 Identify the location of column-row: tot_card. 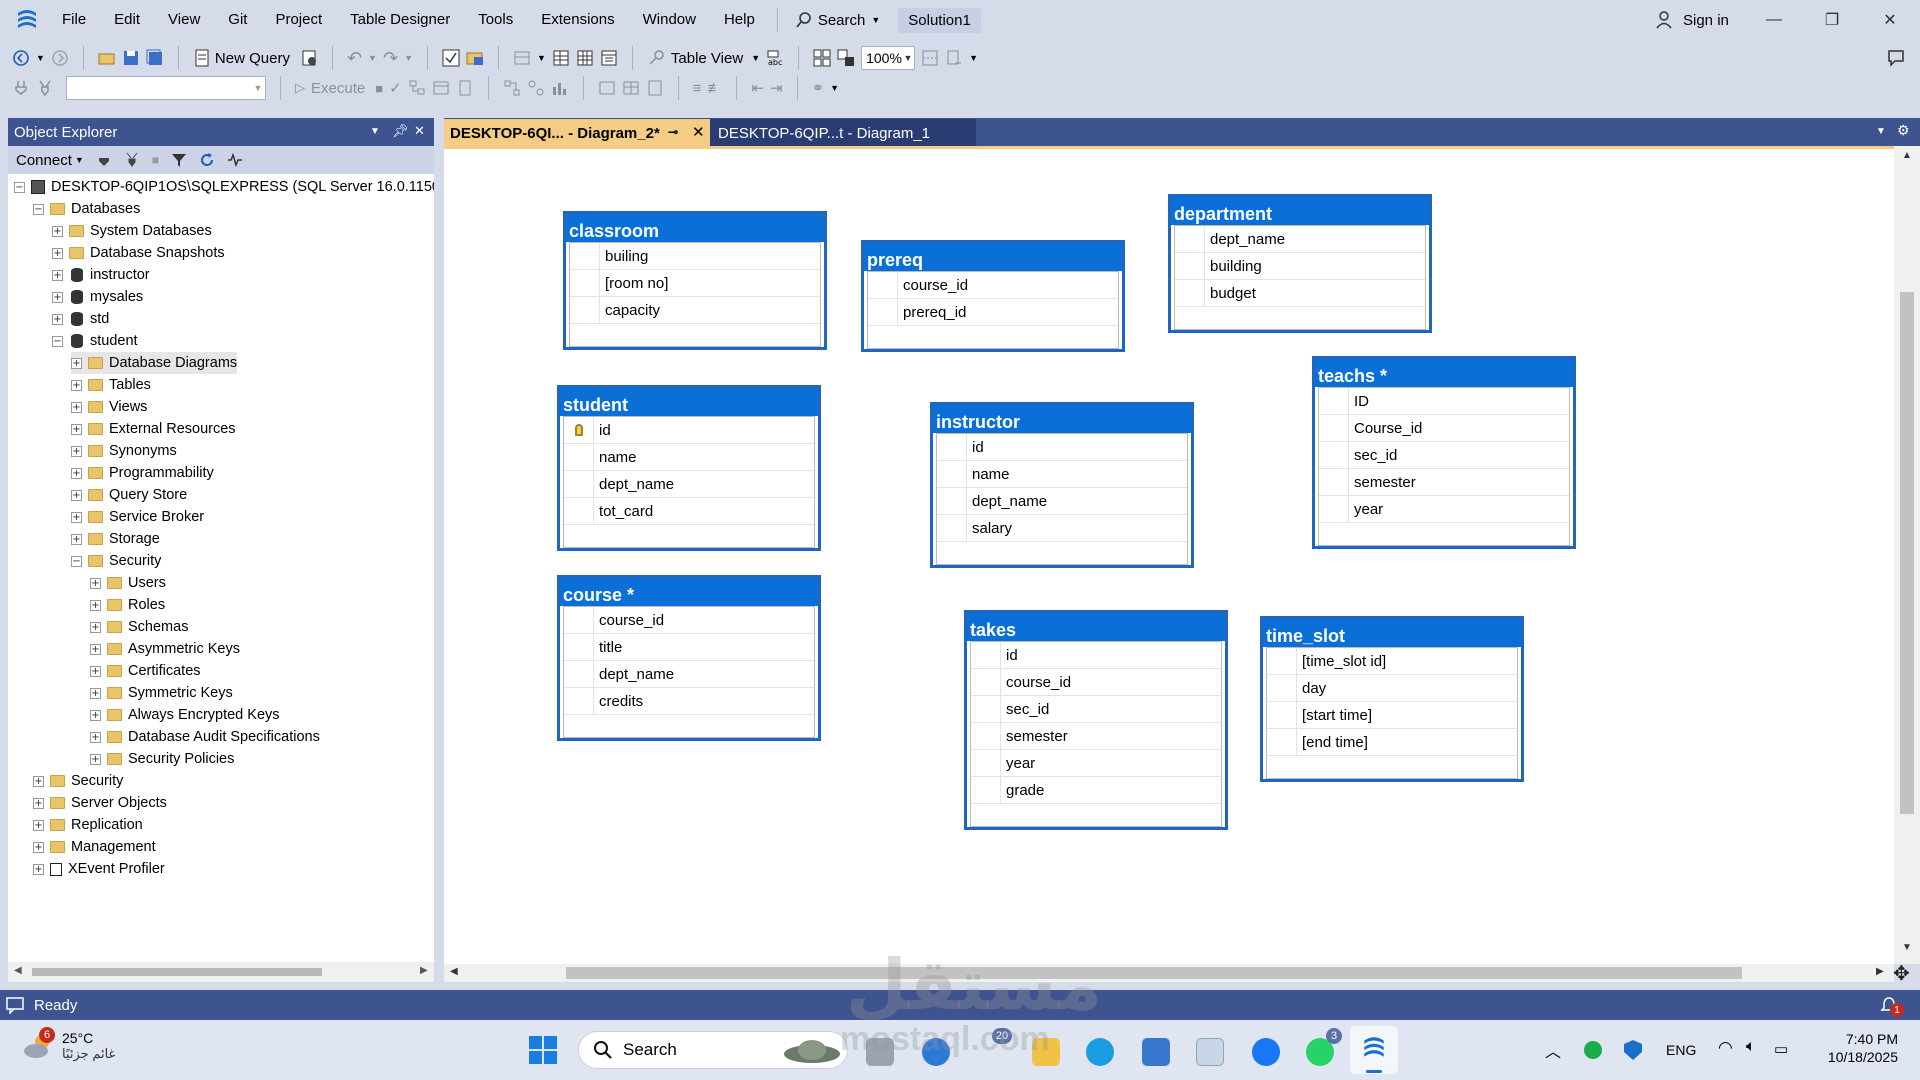
(689, 511).